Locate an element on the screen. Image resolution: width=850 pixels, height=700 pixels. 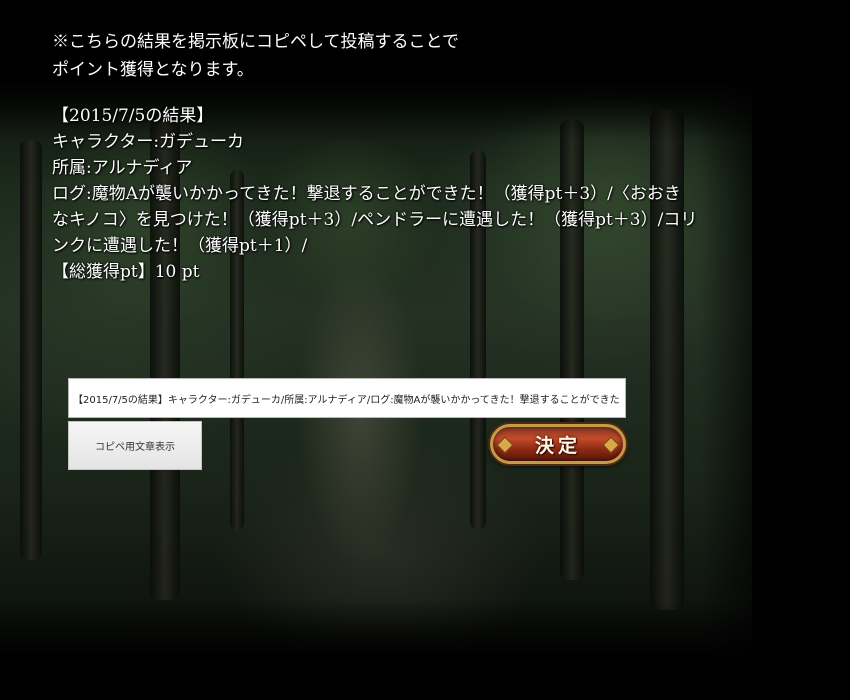
log-line: ンクに遭遇した！（獲得pt＋1）/ is located at coordinates (180, 246).